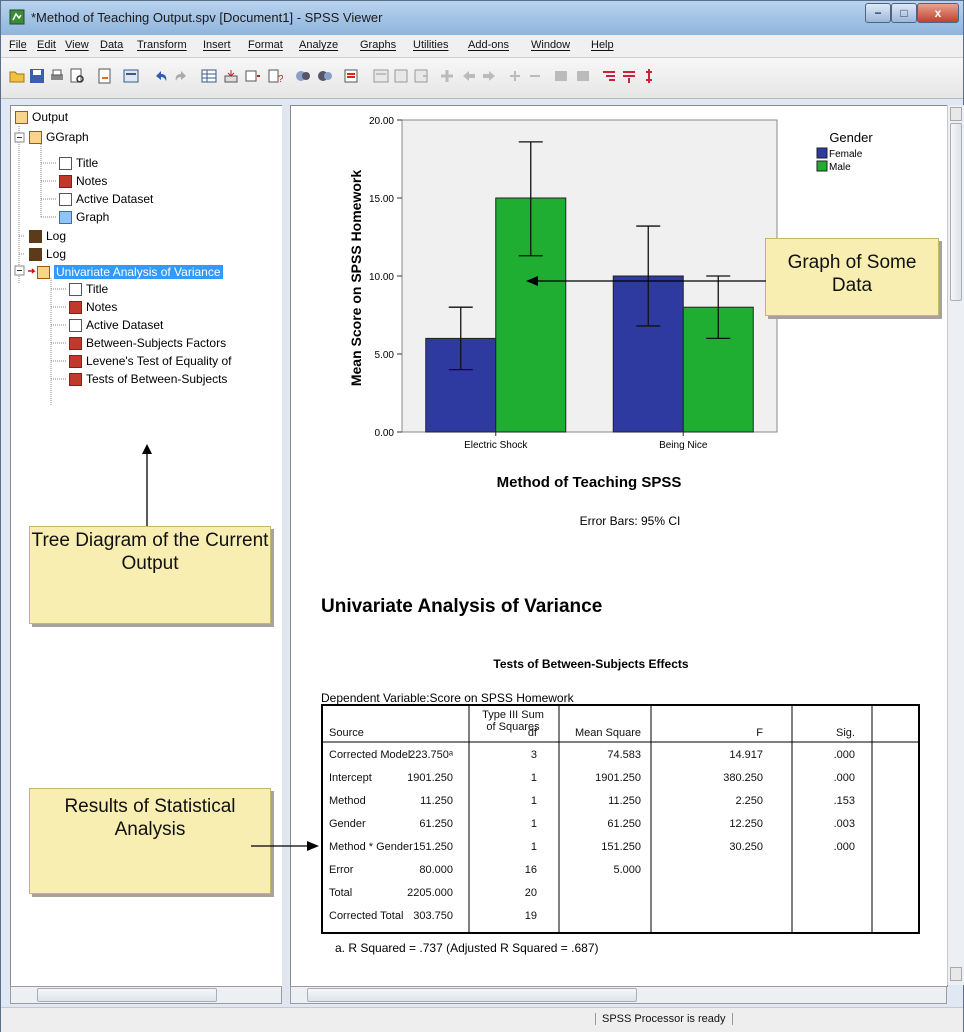 Image resolution: width=964 pixels, height=1032 pixels. I want to click on scroll-up-button, so click(956, 114).